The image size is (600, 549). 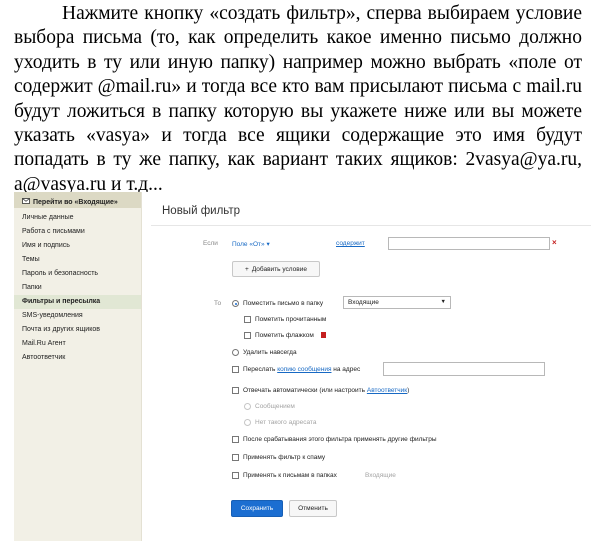 What do you see at coordinates (235, 390) in the screenshot?
I see `autoreply-checkbox` at bounding box center [235, 390].